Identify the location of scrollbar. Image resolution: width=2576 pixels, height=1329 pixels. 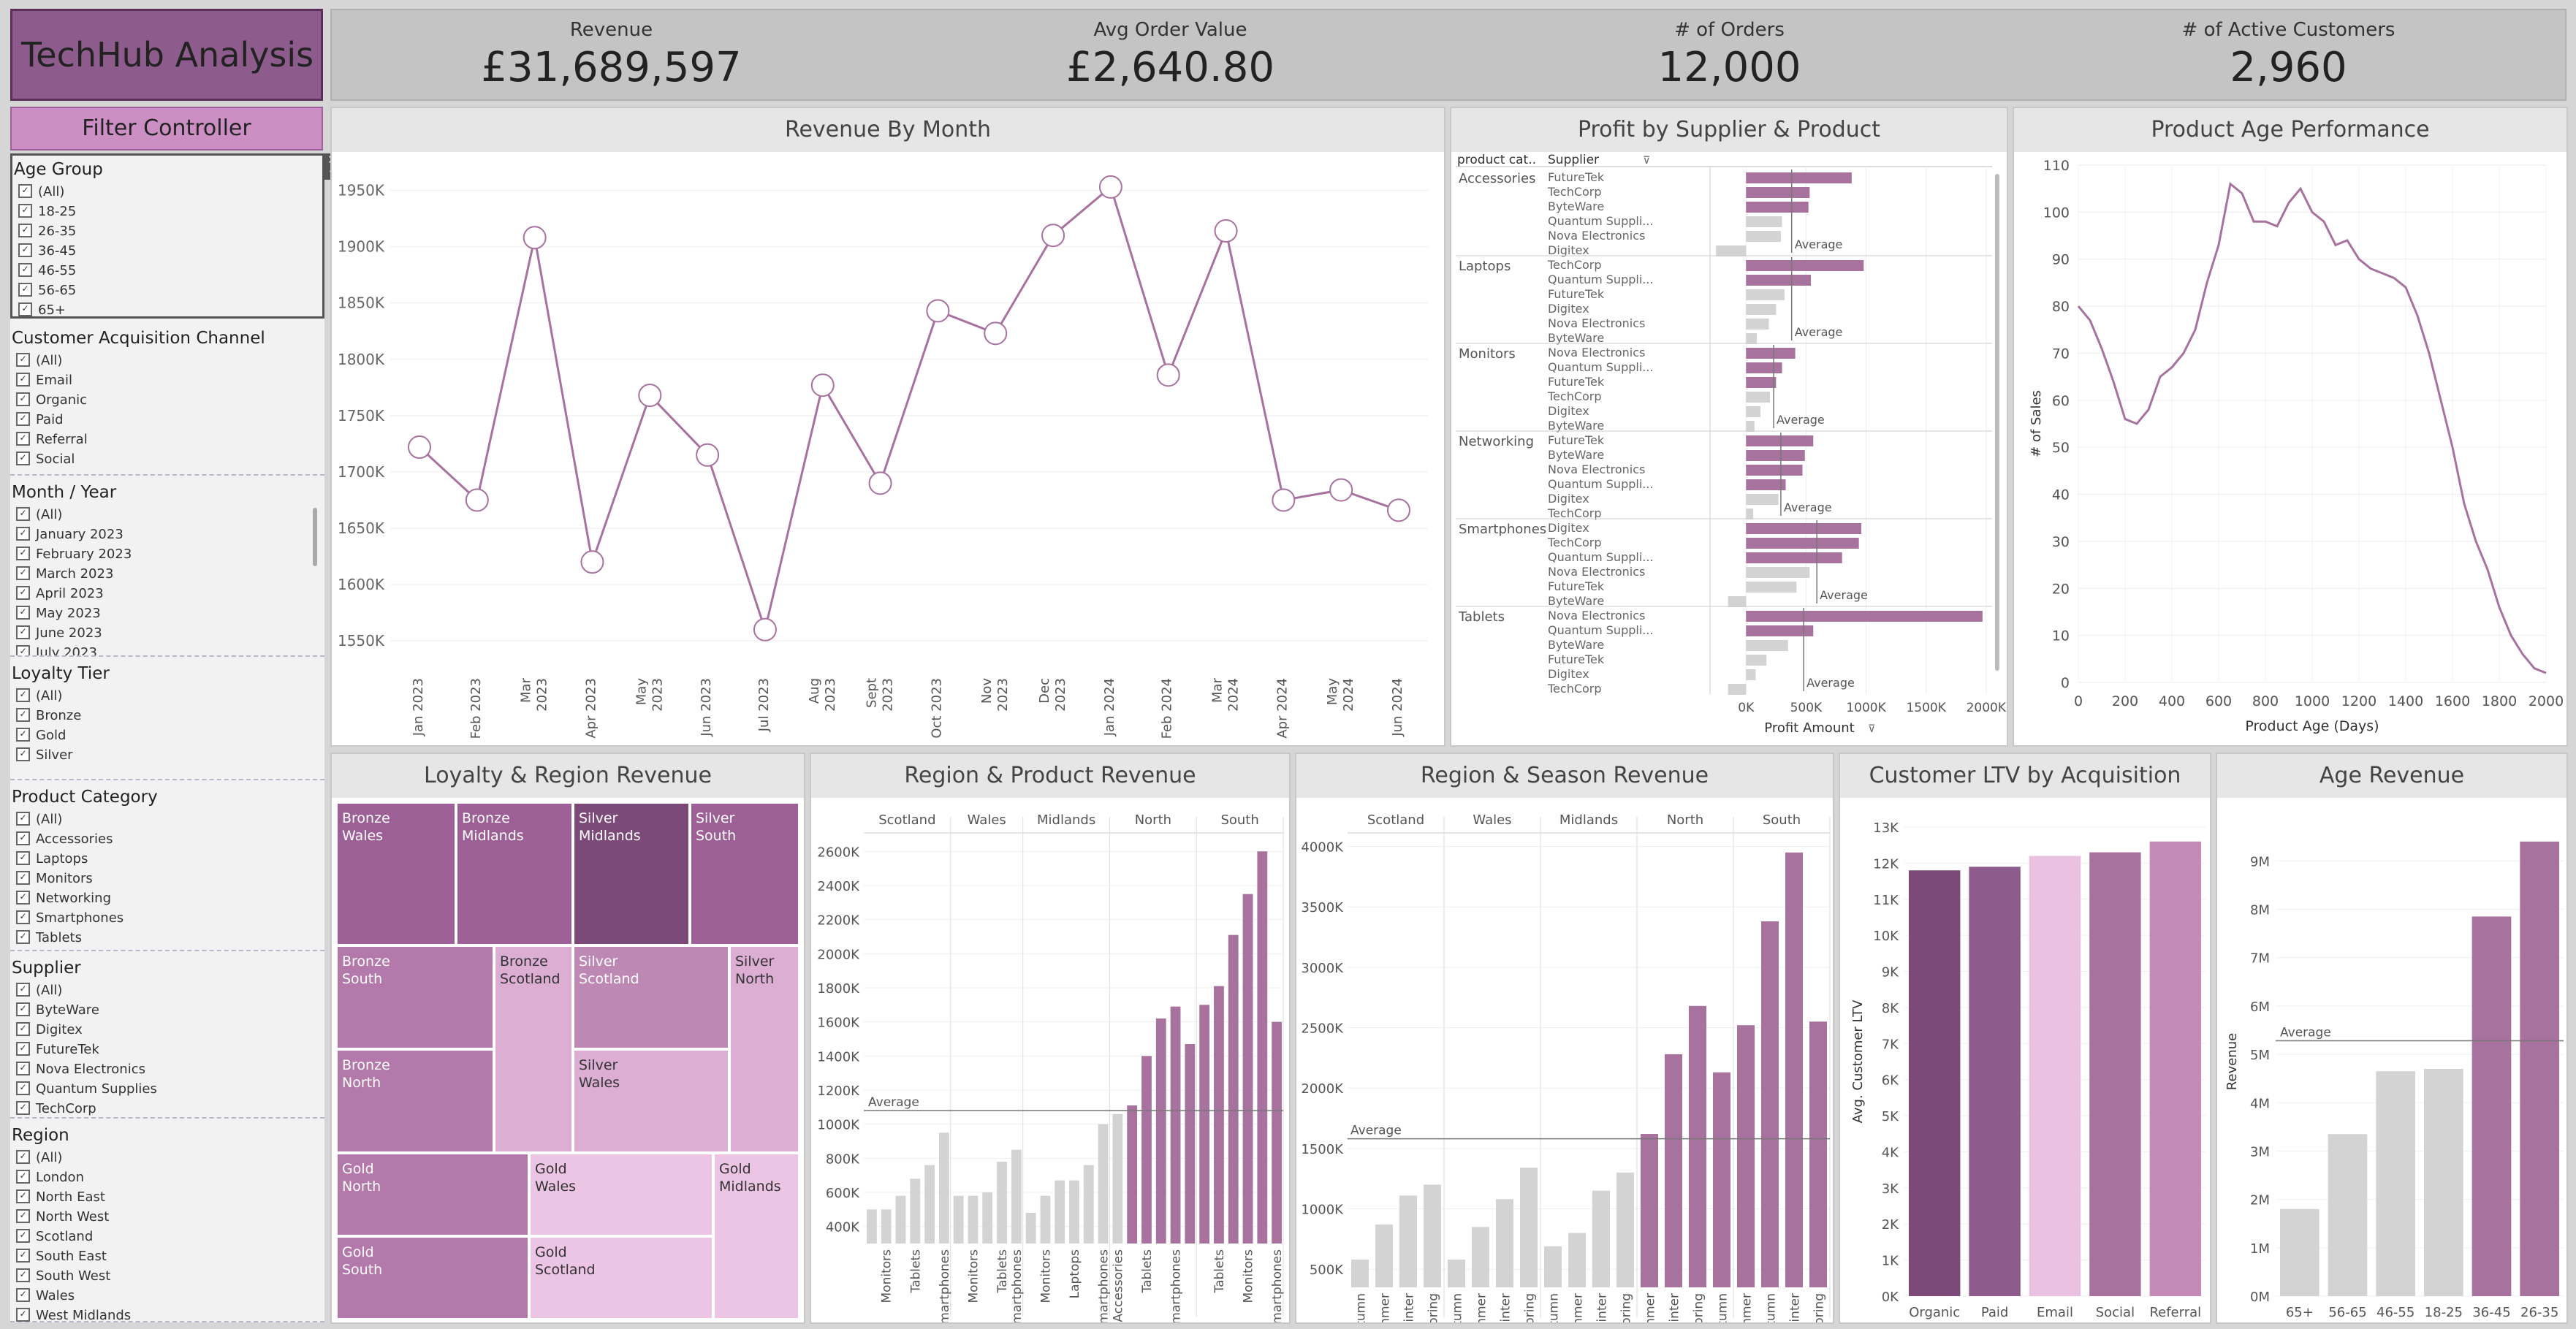
(315, 537).